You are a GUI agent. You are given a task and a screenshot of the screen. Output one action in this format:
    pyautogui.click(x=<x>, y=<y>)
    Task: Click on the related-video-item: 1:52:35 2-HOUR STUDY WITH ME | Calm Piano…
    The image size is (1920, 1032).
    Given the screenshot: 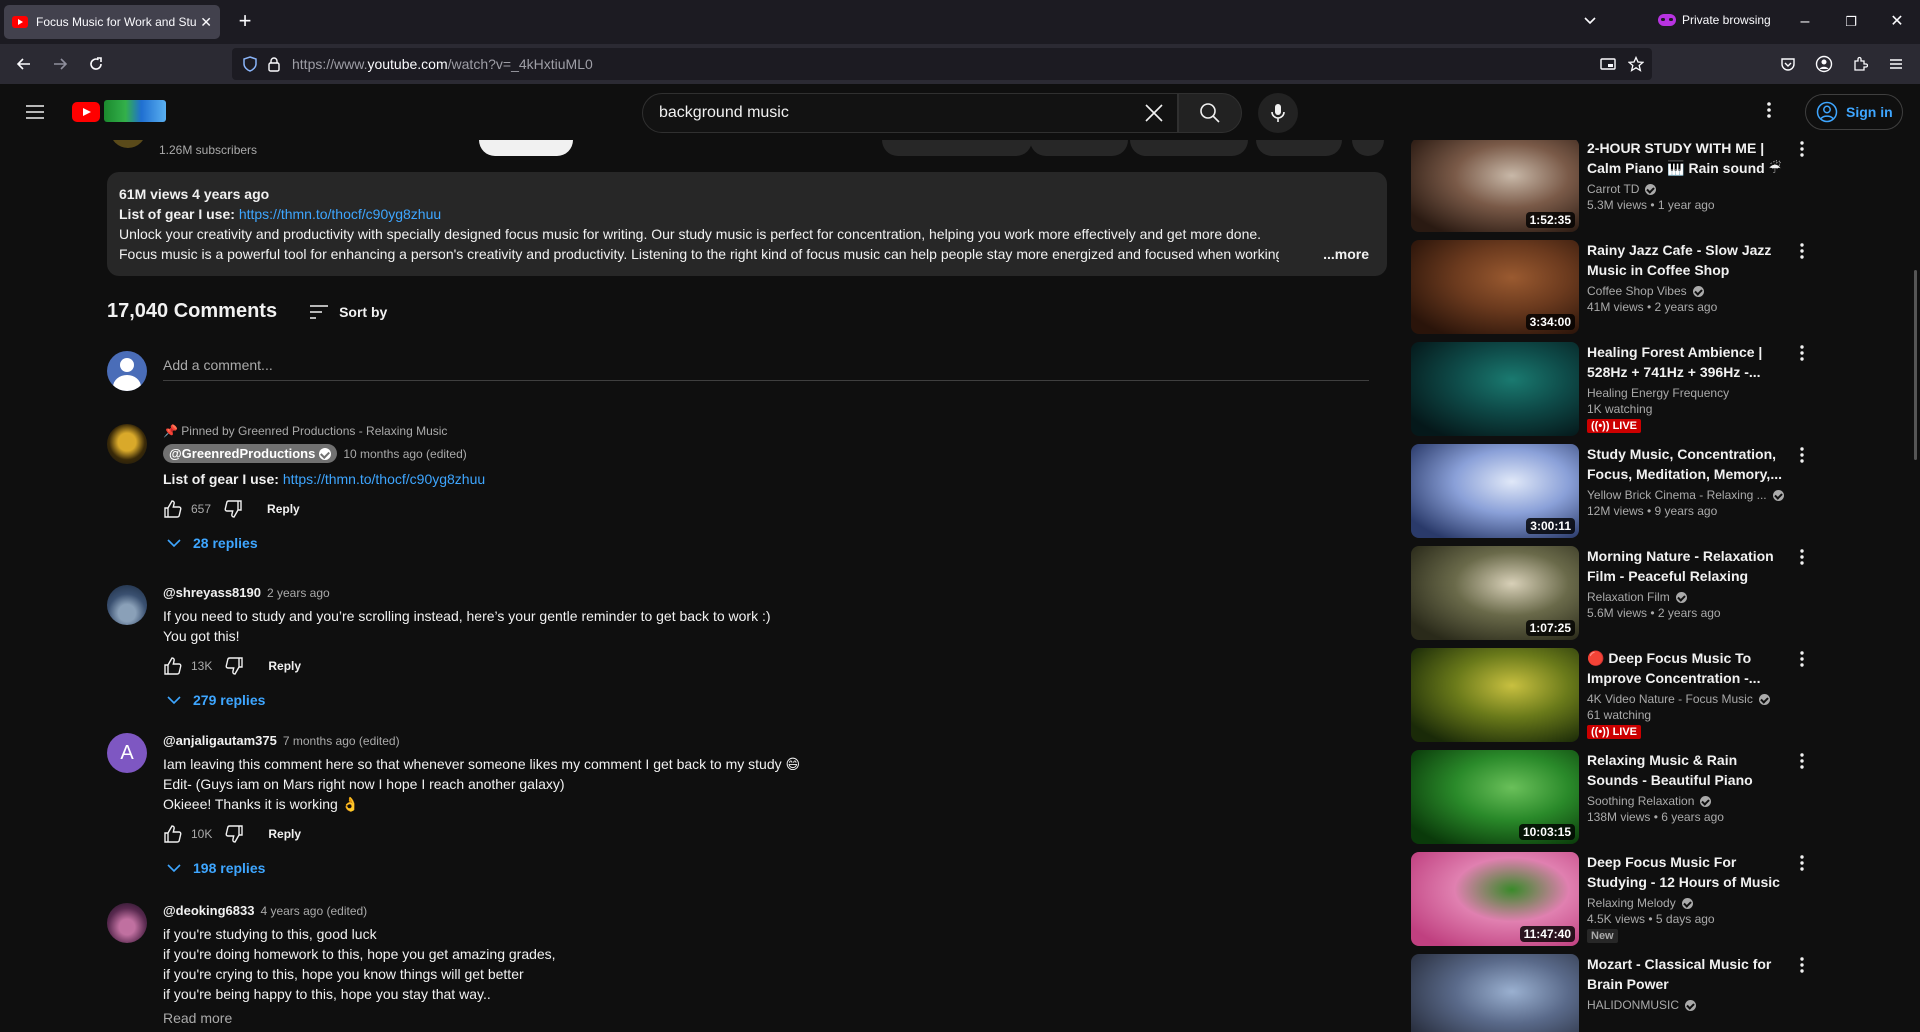 What is the action you would take?
    pyautogui.click(x=1658, y=186)
    